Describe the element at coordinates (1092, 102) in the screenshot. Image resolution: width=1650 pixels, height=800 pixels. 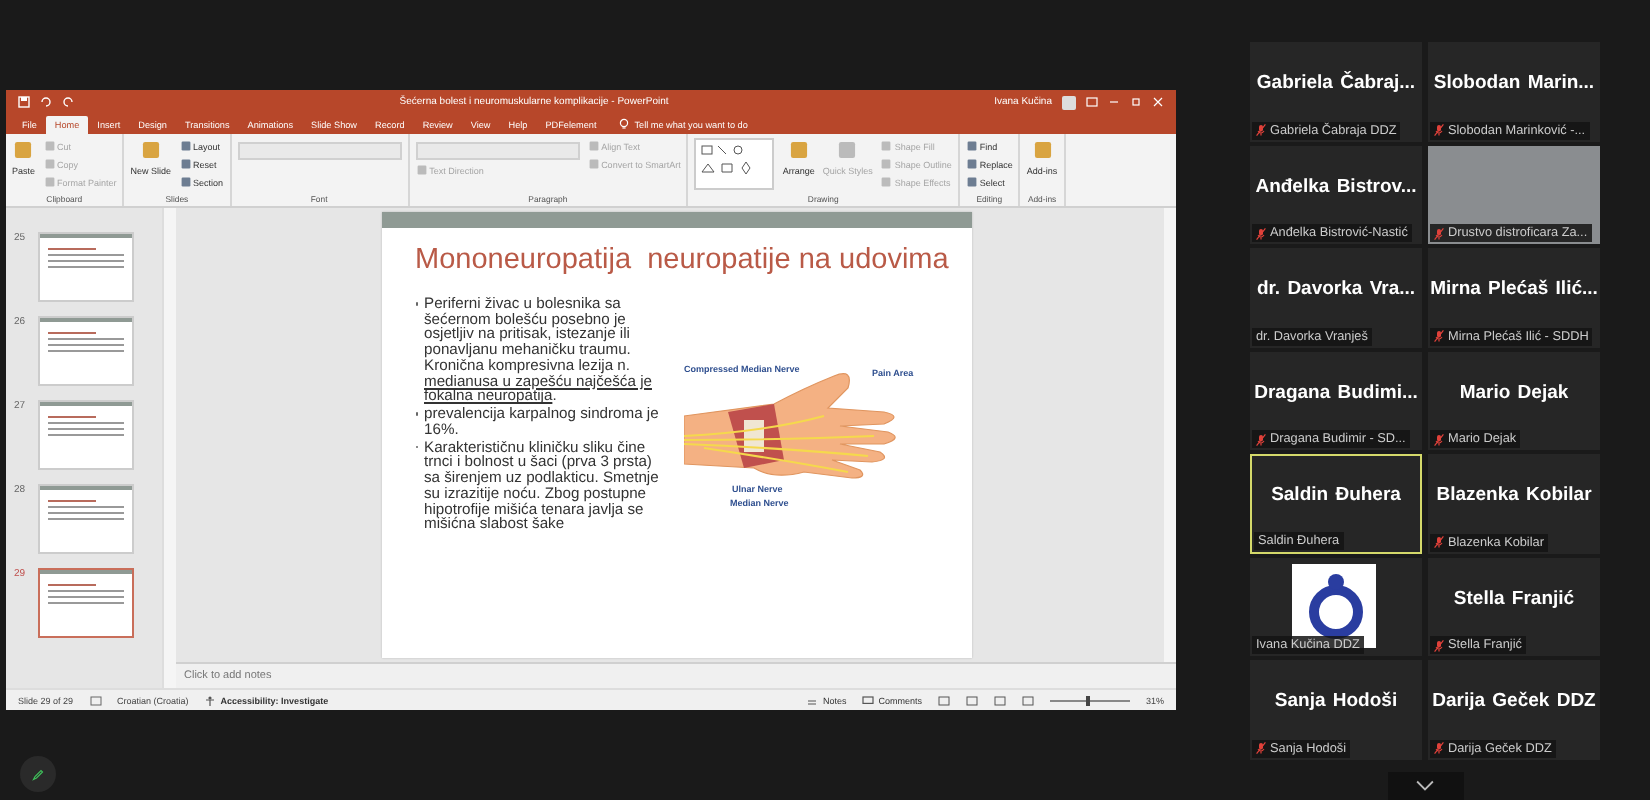
I see `ribbon-options-icon` at that location.